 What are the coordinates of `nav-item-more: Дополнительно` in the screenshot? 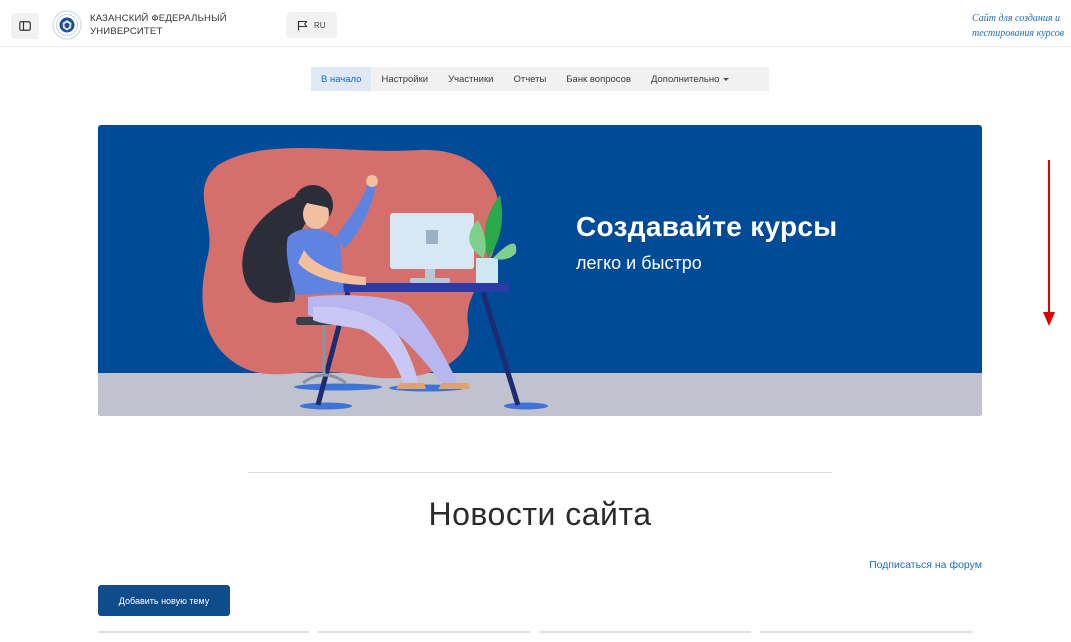 It's located at (690, 79).